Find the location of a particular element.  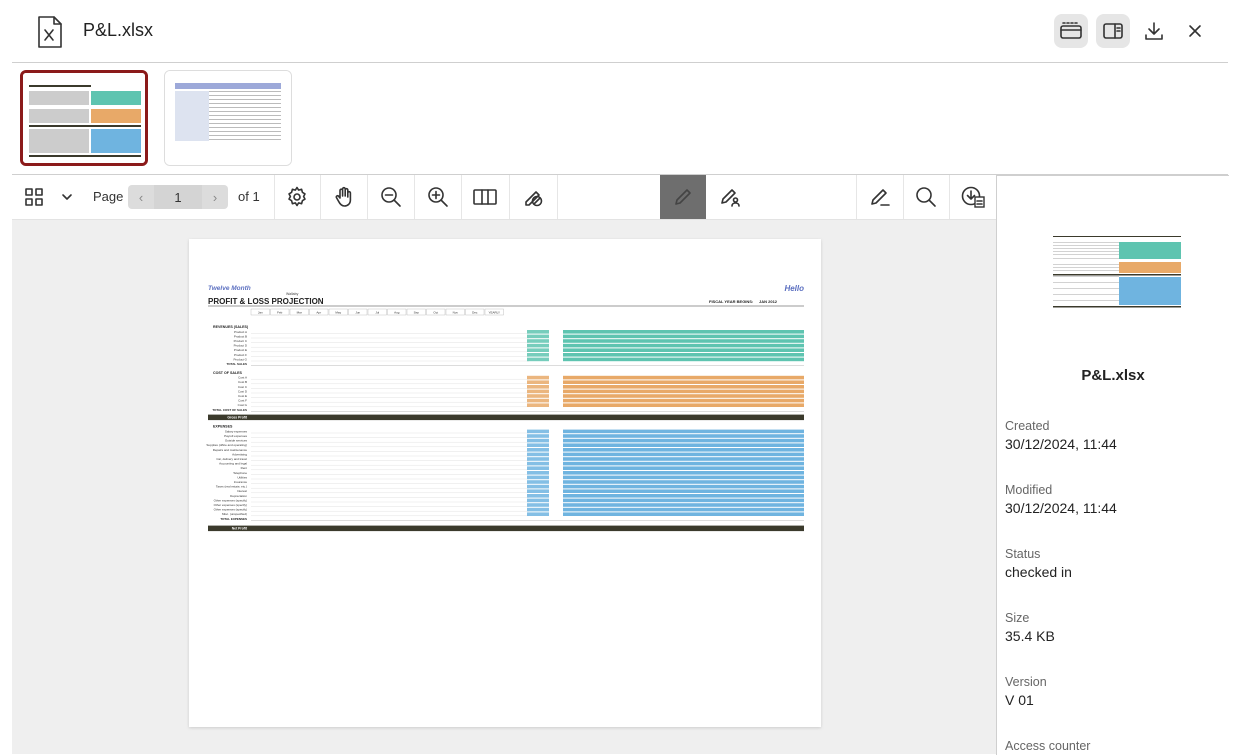

close-icon is located at coordinates (1195, 31).